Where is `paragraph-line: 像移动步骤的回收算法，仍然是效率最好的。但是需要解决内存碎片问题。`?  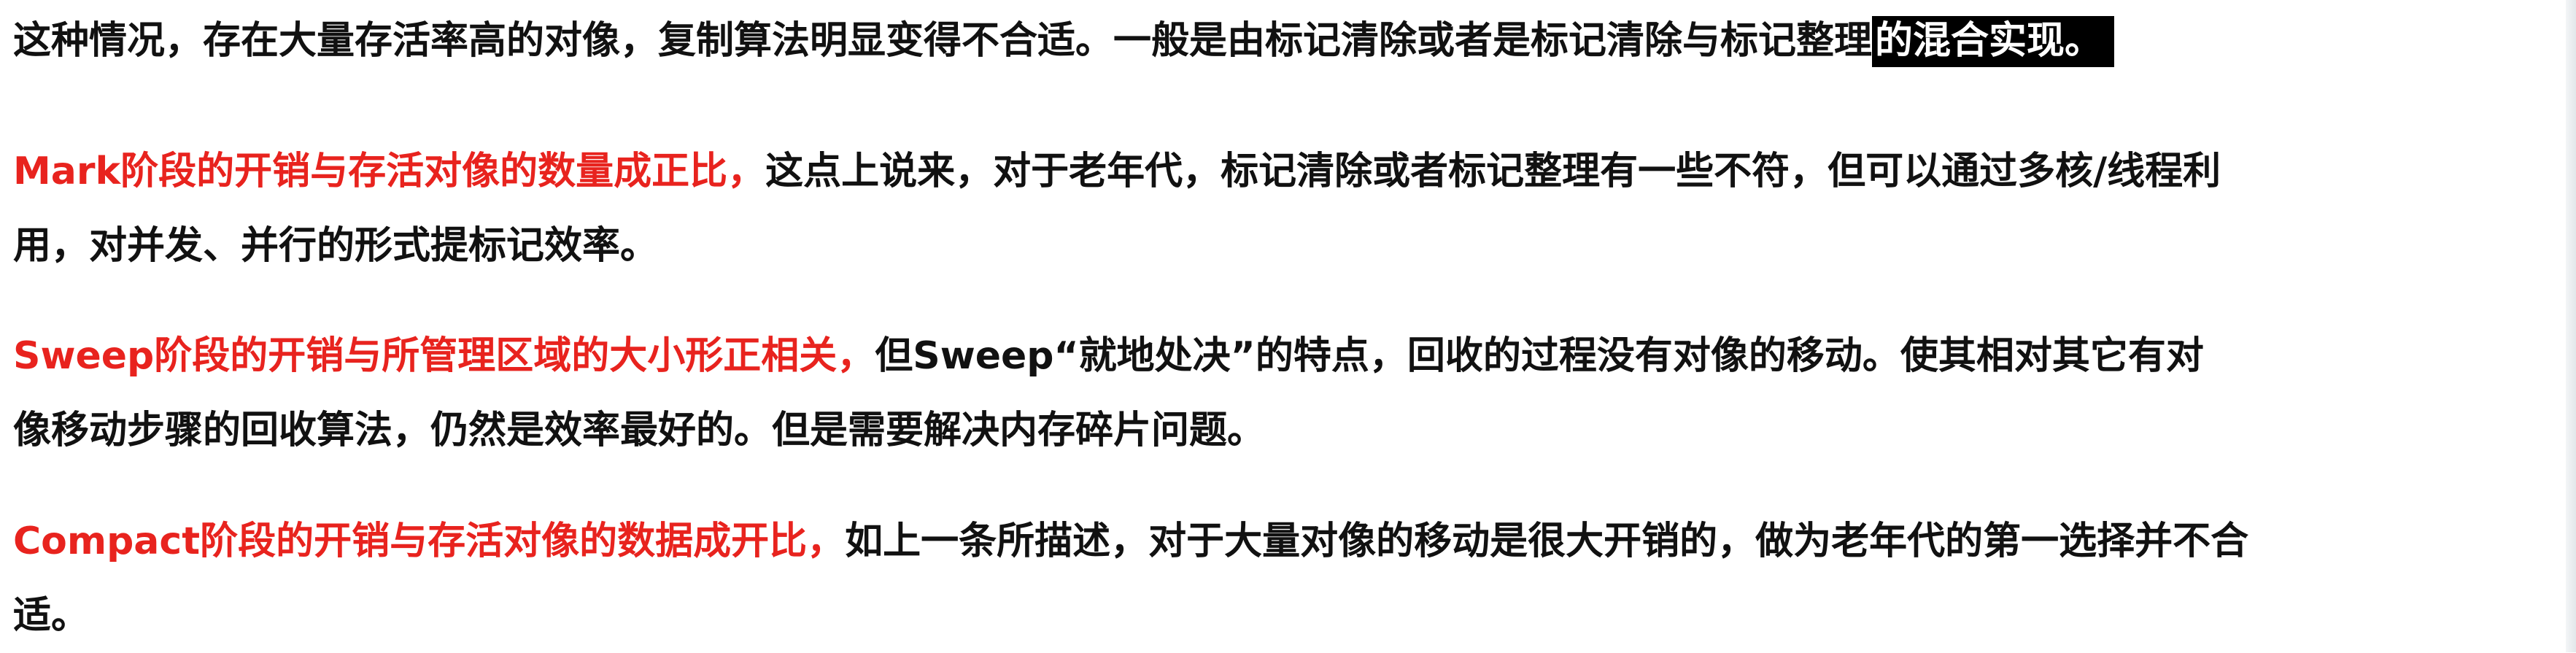
paragraph-line: 像移动步骤的回收算法，仍然是效率最好的。但是需要解决内存碎片问题。 is located at coordinates (1286, 430).